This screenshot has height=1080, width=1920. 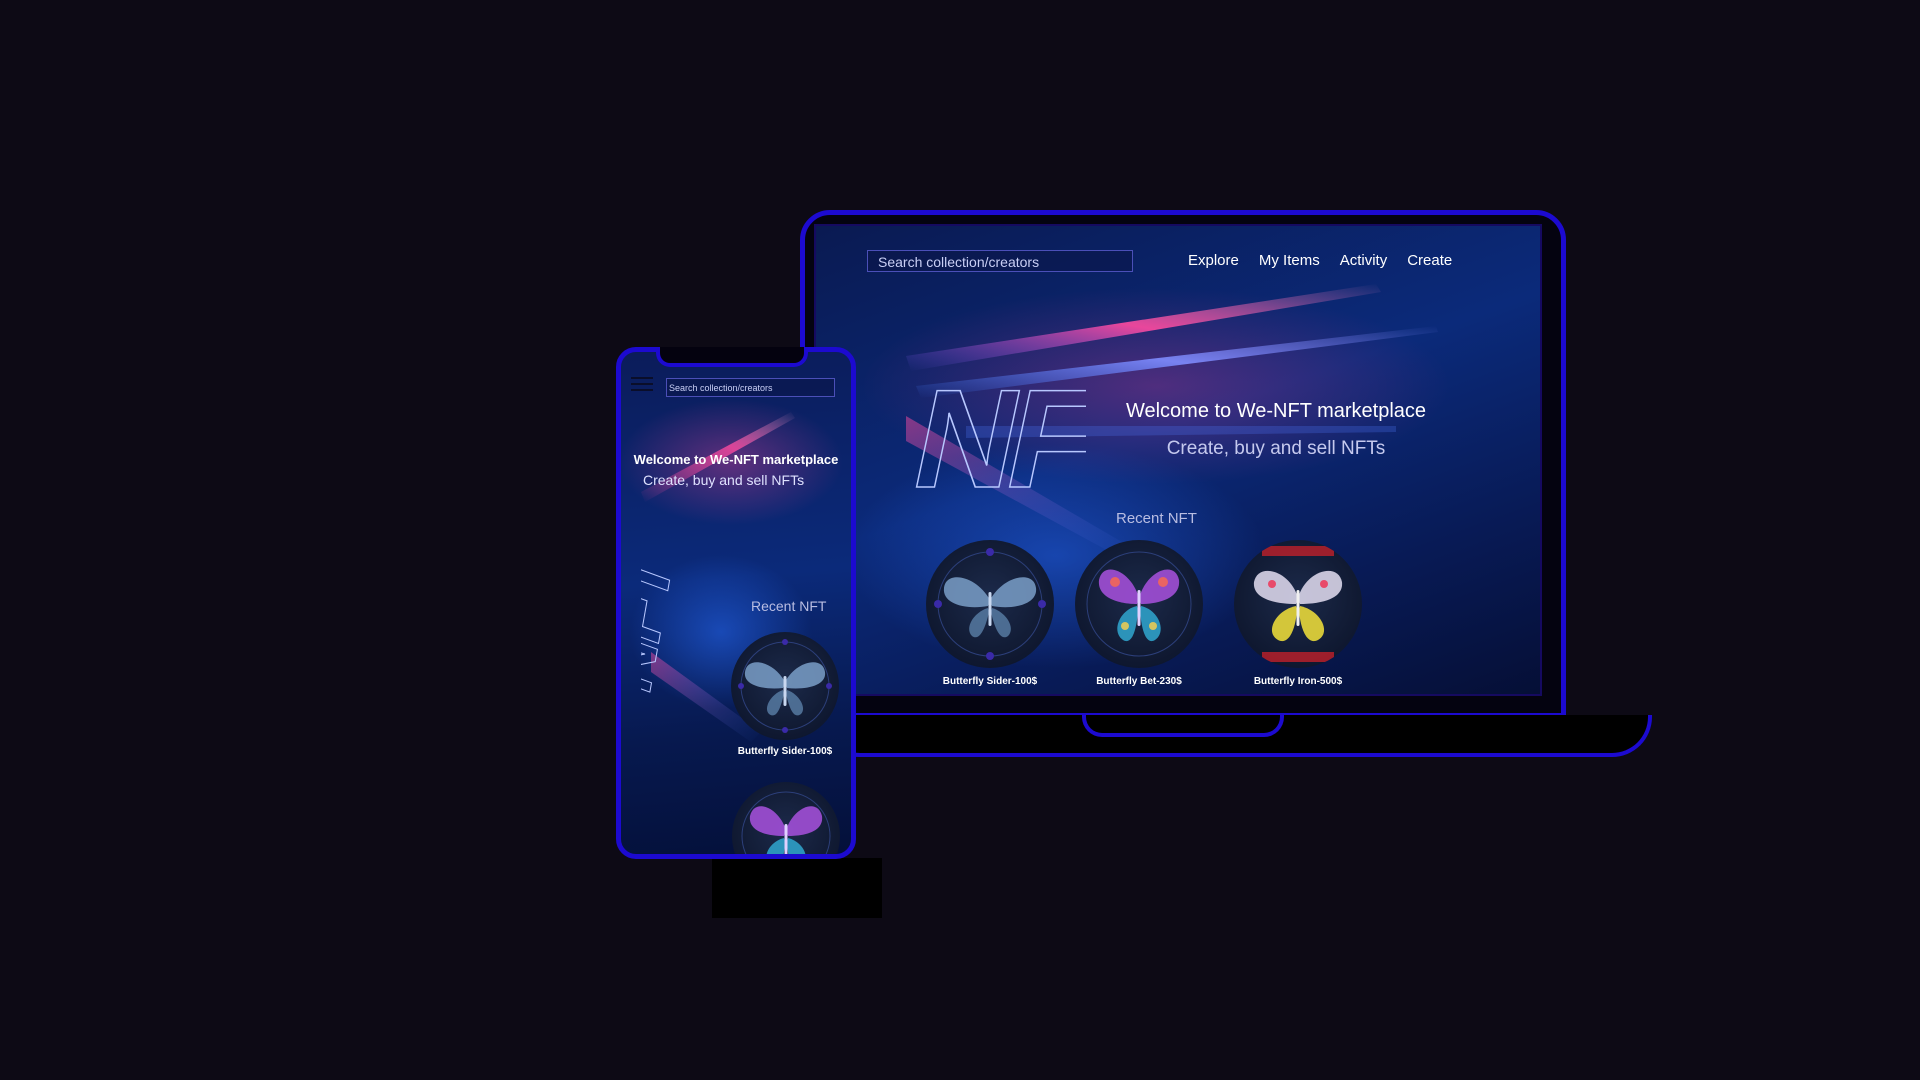 I want to click on phone-notch, so click(x=732, y=357).